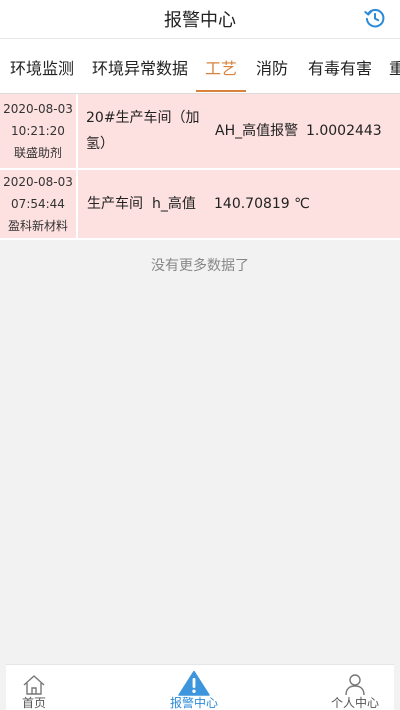  I want to click on alarm-type: h_高值, so click(174, 204).